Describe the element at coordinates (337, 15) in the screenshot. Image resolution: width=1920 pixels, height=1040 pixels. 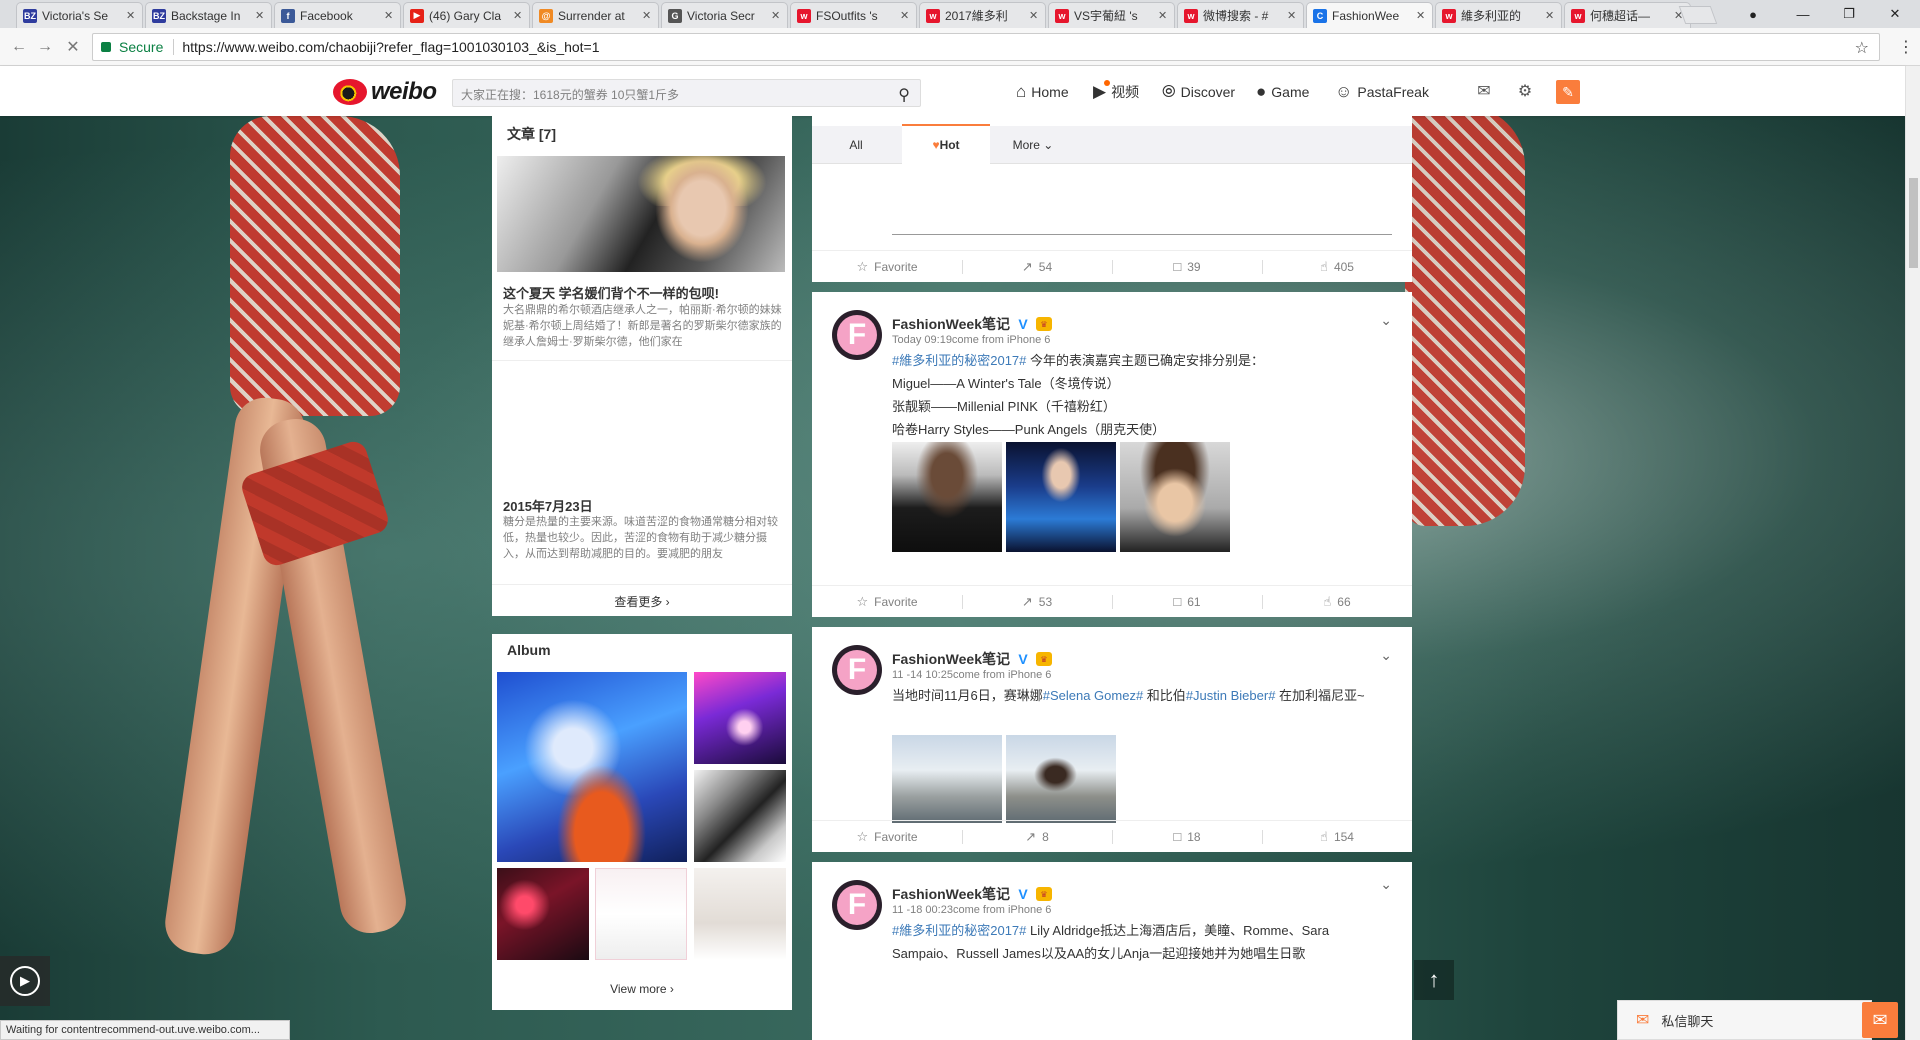
I see `browser-tab: f Facebook ✕` at that location.